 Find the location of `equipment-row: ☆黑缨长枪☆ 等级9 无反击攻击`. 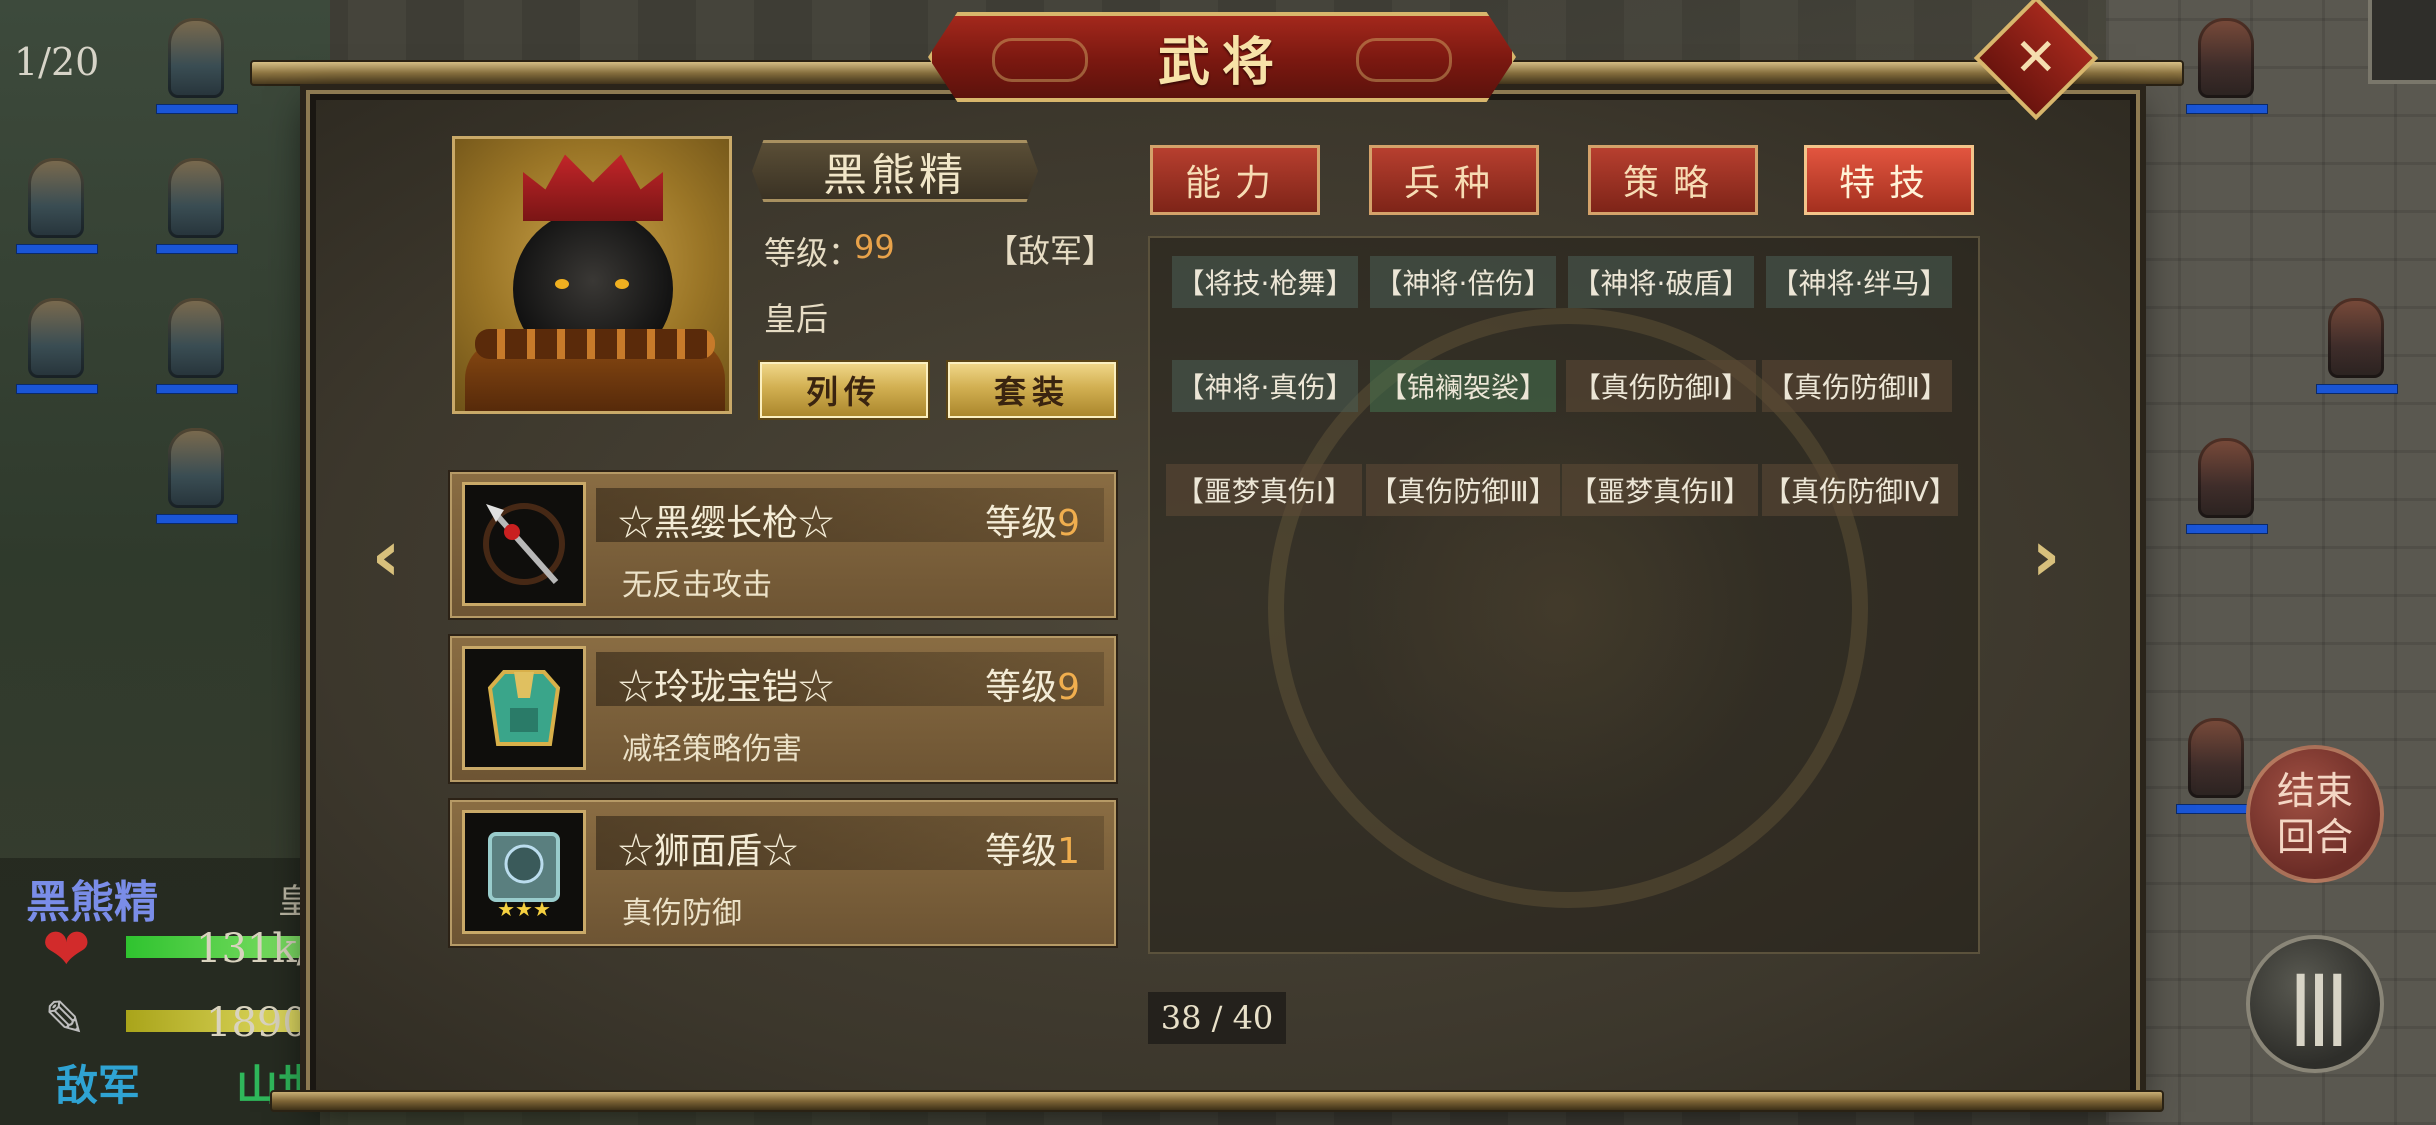

equipment-row: ☆黑缨长枪☆ 等级9 无反击攻击 is located at coordinates (783, 545).